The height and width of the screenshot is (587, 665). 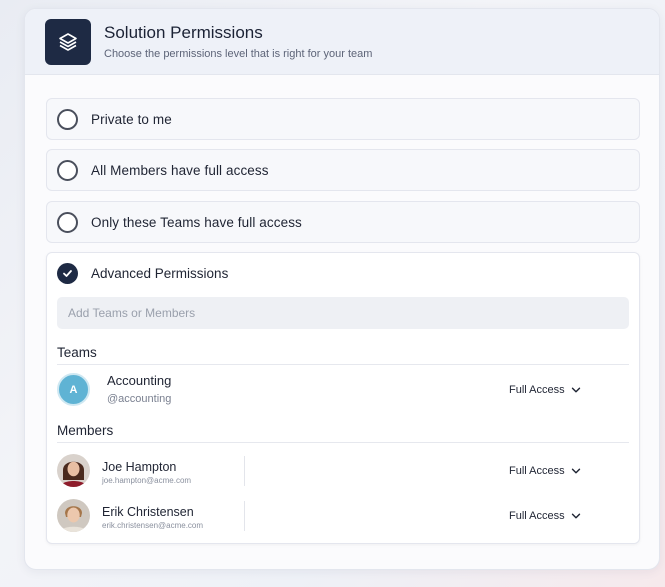 I want to click on member-name: Joe Hampton, so click(x=139, y=467).